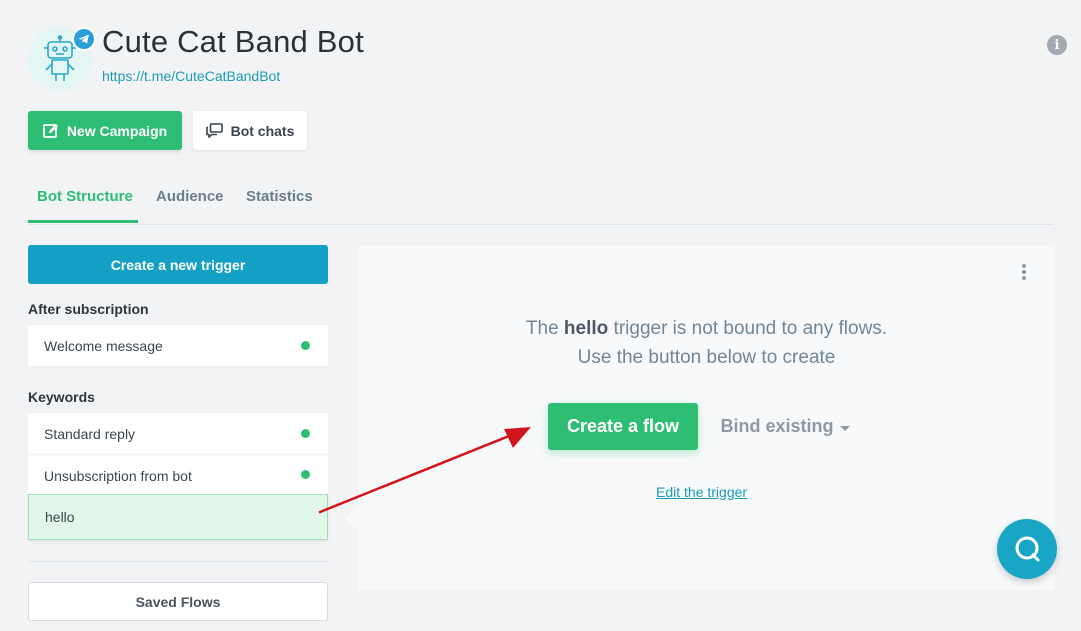  What do you see at coordinates (117, 130) in the screenshot?
I see `new-campaign-label: New Campaign` at bounding box center [117, 130].